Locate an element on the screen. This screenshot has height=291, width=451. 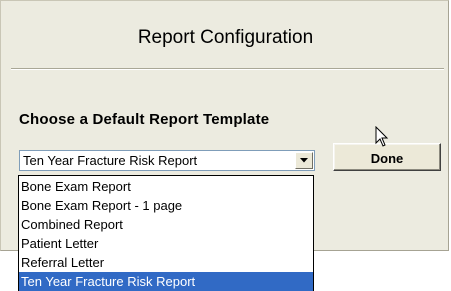
selected-template-value: Ten Year Fracture Risk Report is located at coordinates (110, 160).